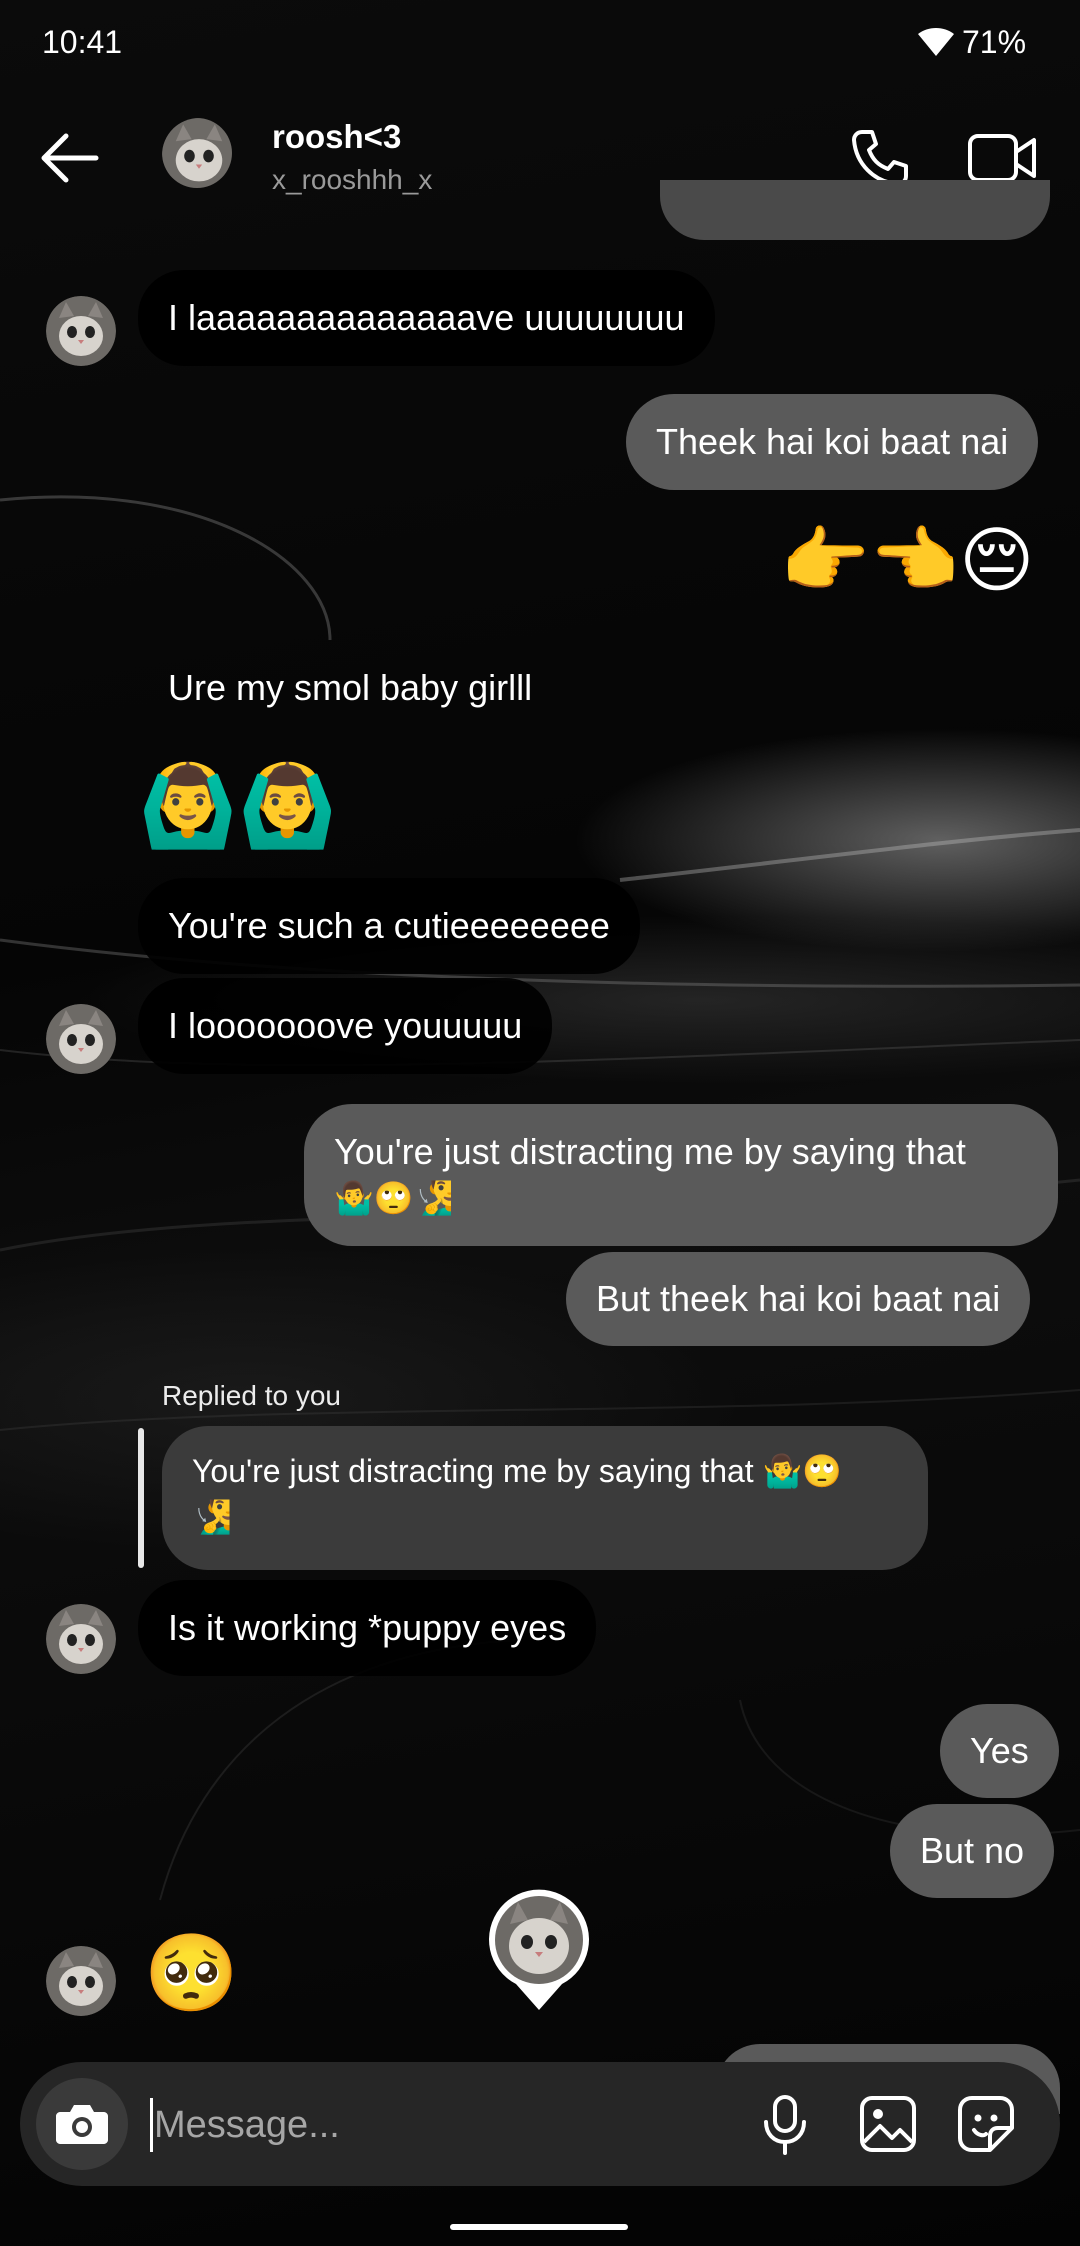  What do you see at coordinates (367, 1628) in the screenshot?
I see `incoming-message: Is it working *puppy eyes` at bounding box center [367, 1628].